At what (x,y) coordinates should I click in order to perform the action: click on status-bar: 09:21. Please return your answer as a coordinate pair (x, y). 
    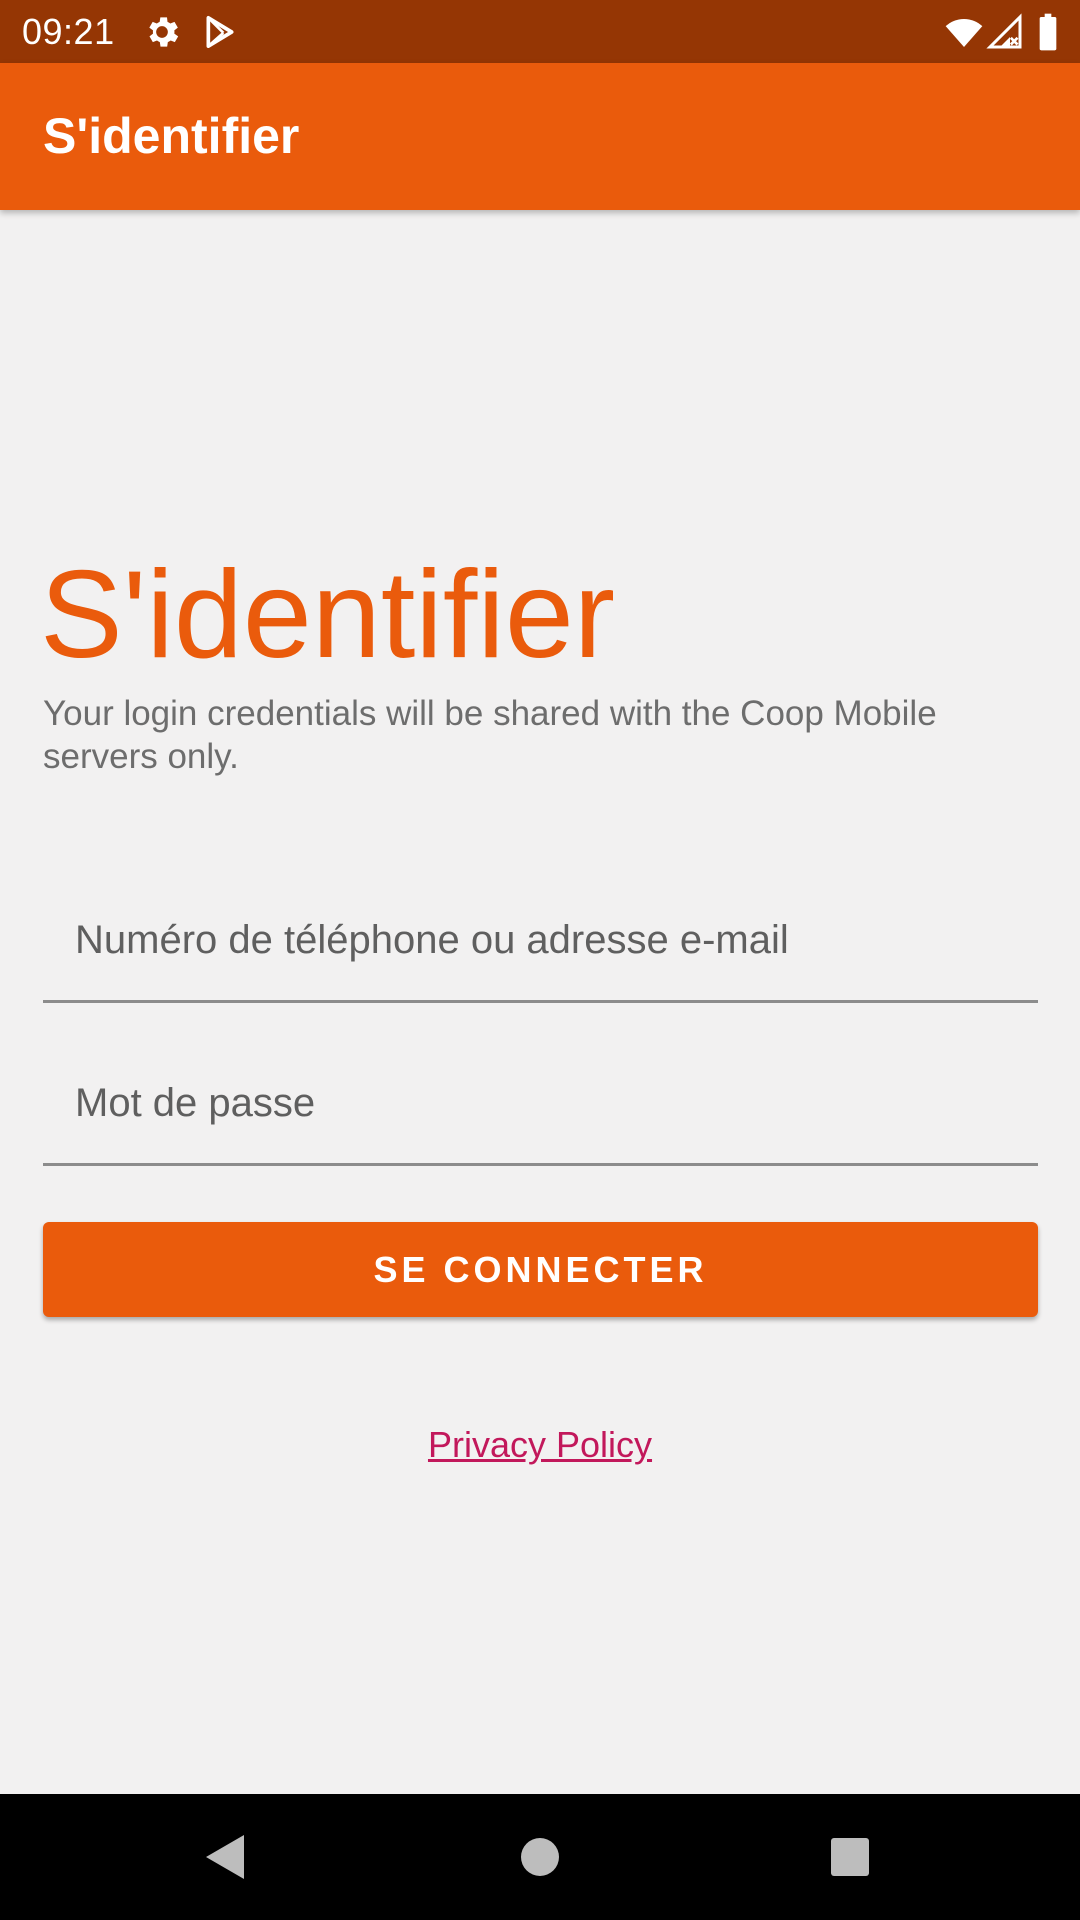
    Looking at the image, I should click on (540, 31).